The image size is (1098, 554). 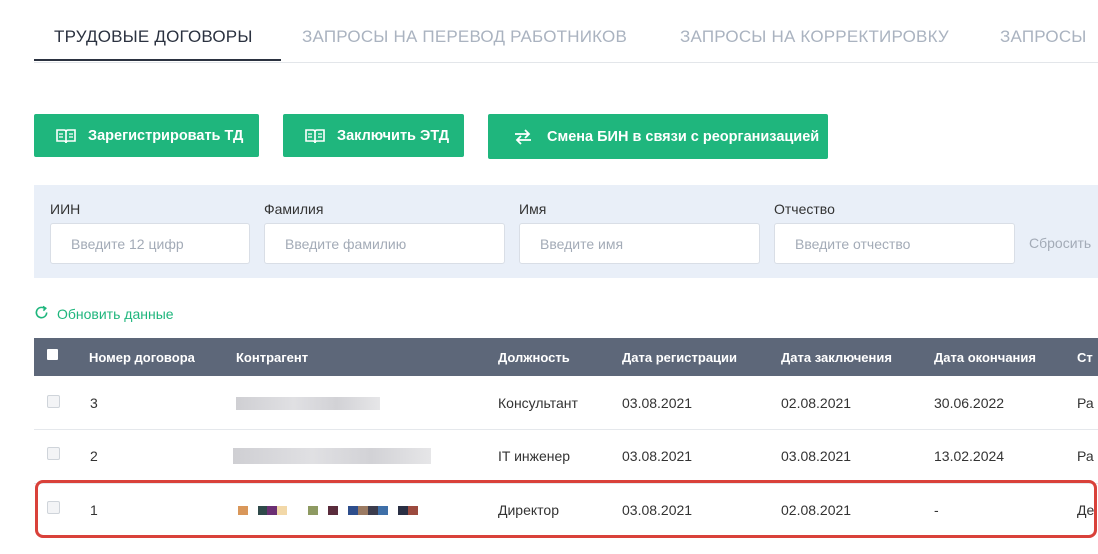 What do you see at coordinates (65, 209) in the screenshot?
I see `iin-label: ИИН` at bounding box center [65, 209].